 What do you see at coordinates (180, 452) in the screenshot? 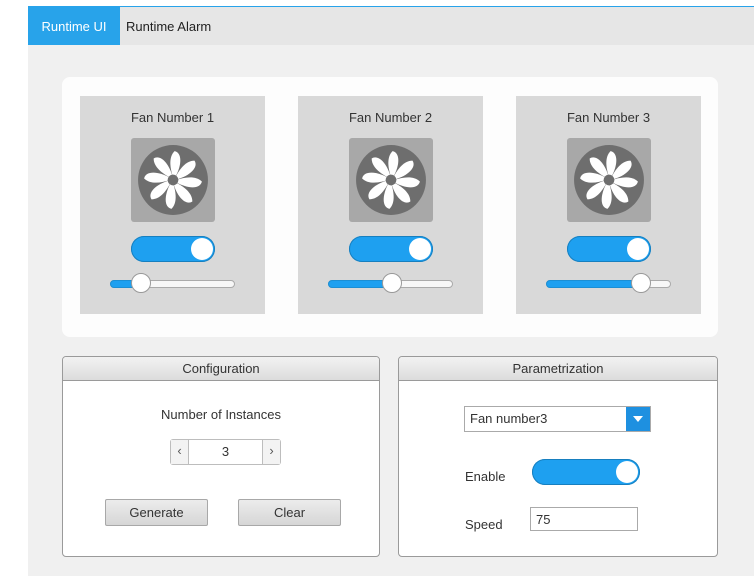
I see `decrement-button: ‹` at bounding box center [180, 452].